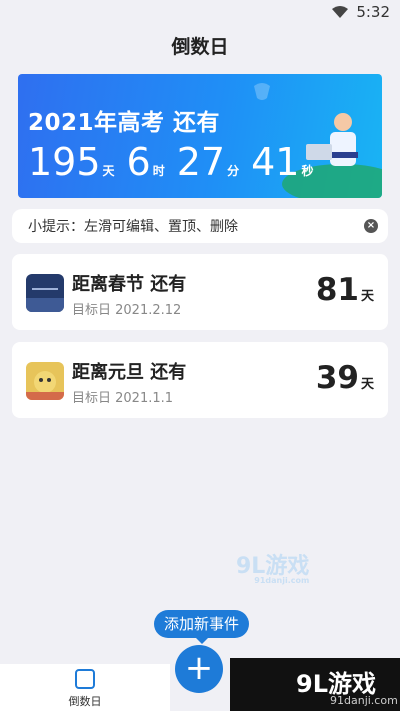  I want to click on seconds-unit: 秒, so click(307, 171).